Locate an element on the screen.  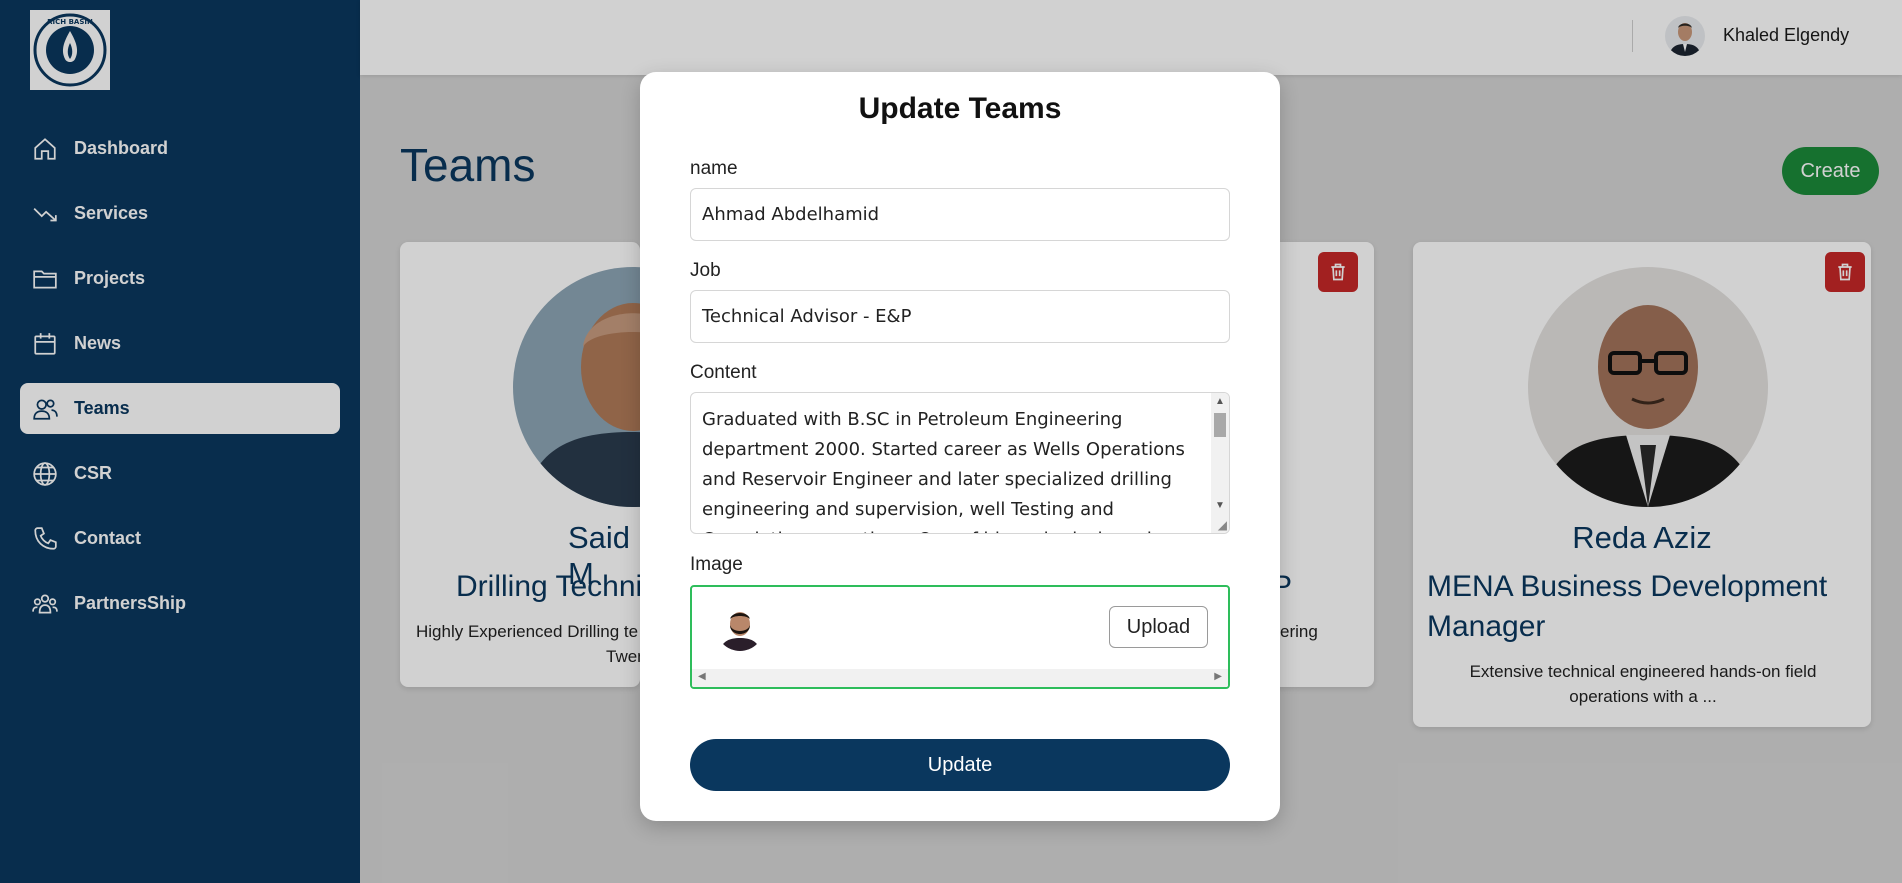
job-label: Job is located at coordinates (705, 270).